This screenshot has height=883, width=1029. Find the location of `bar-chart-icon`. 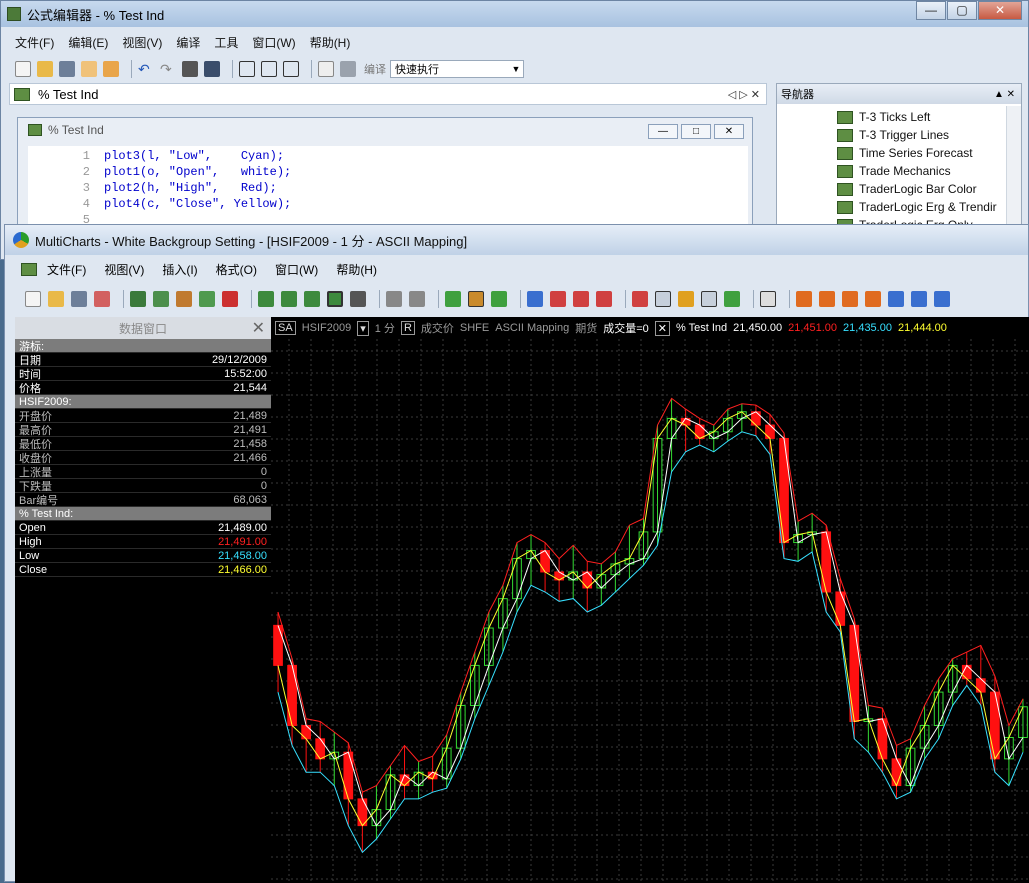

bar-chart-icon is located at coordinates (266, 299).